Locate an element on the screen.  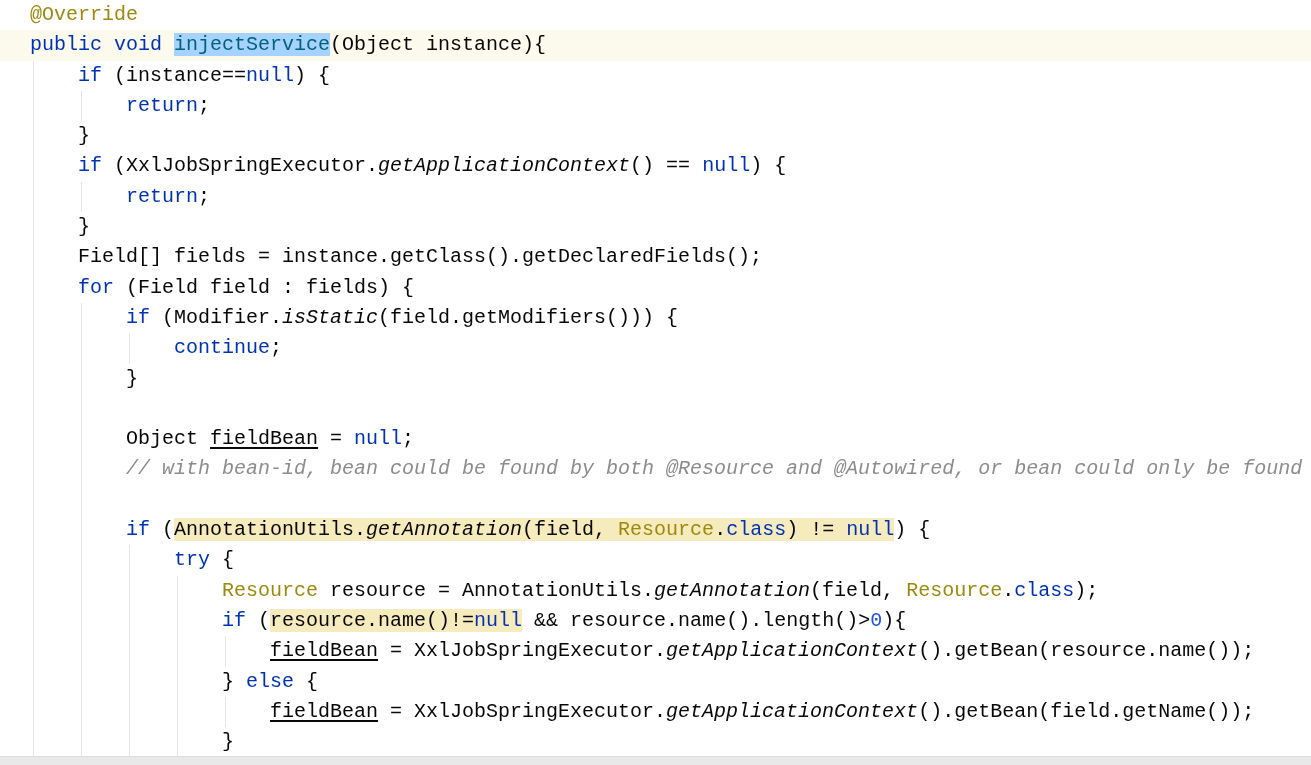
code-line: public void injectService(Object instance){ is located at coordinates (288, 45).